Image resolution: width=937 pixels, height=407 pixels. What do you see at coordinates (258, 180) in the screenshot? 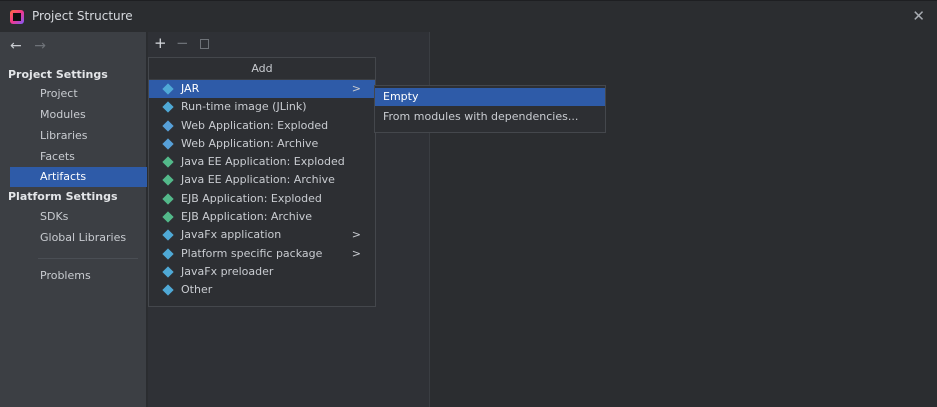
I see `popup-item-label: Java EE Application: Archive` at bounding box center [258, 180].